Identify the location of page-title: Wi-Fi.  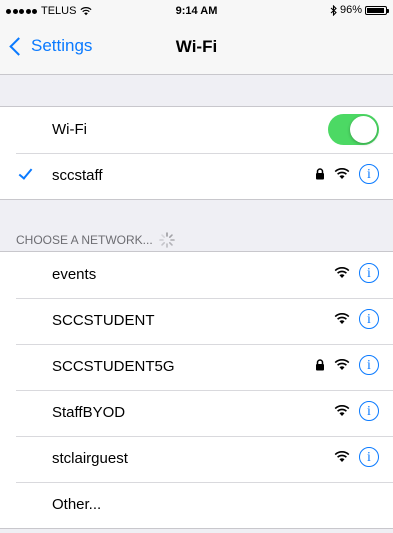
(196, 46).